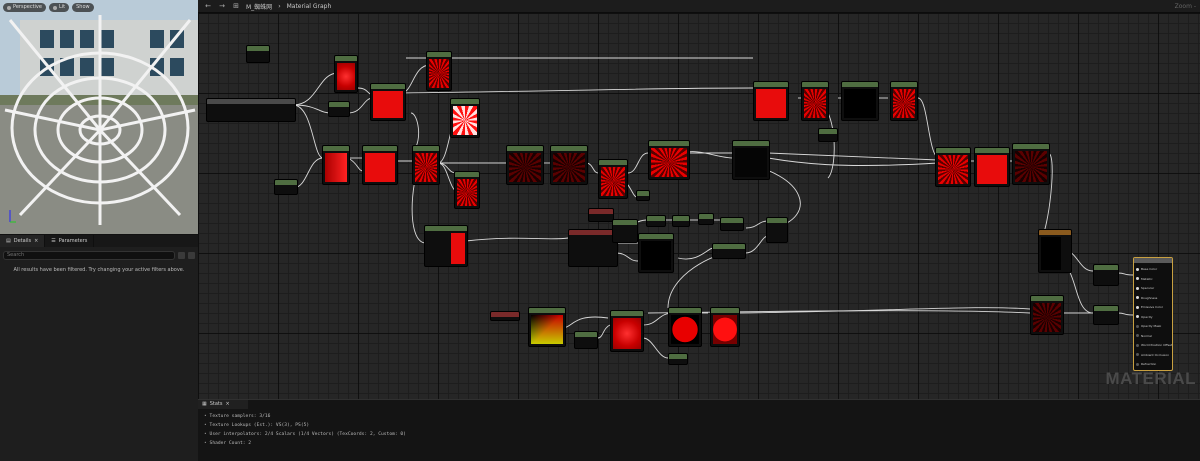 Image resolution: width=1200 pixels, height=461 pixels. What do you see at coordinates (439, 71) in the screenshot?
I see `node-sine` at bounding box center [439, 71].